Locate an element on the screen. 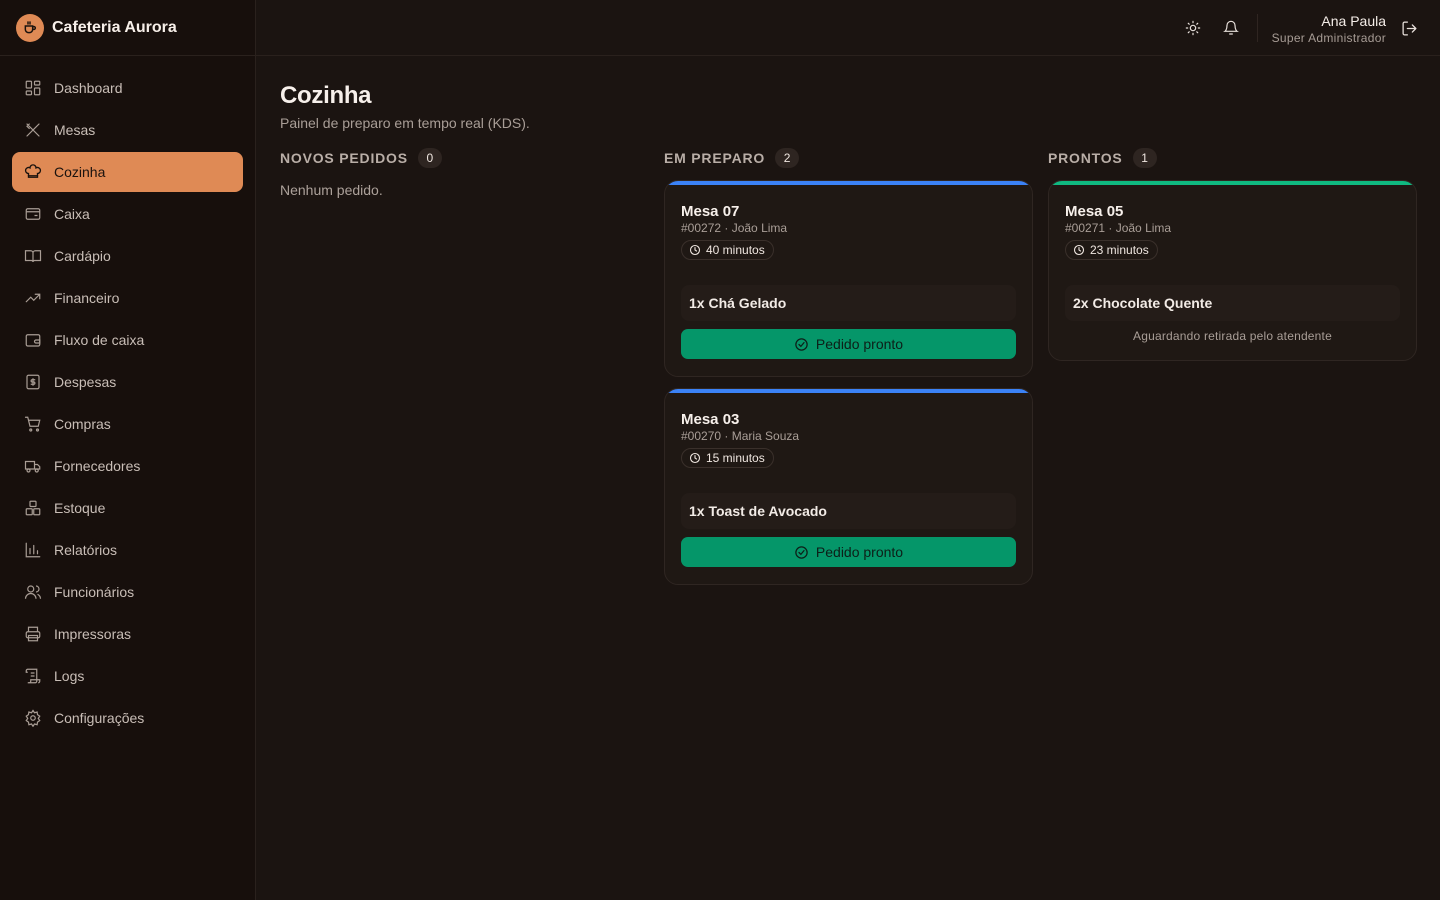 This screenshot has height=900, width=1440. sidebar-item-configuracoes: Configurações is located at coordinates (127, 718).